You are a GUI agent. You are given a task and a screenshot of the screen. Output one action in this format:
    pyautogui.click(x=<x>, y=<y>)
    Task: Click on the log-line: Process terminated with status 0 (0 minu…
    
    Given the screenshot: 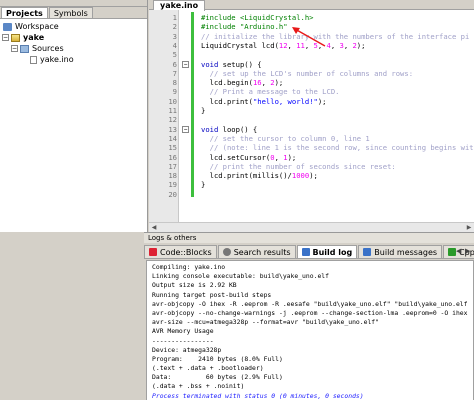 What is the action you would take?
    pyautogui.click(x=258, y=395)
    